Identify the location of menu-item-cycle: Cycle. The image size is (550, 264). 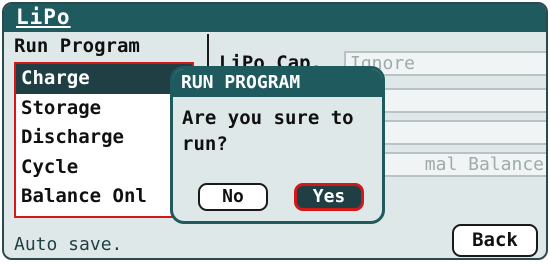
(104, 168).